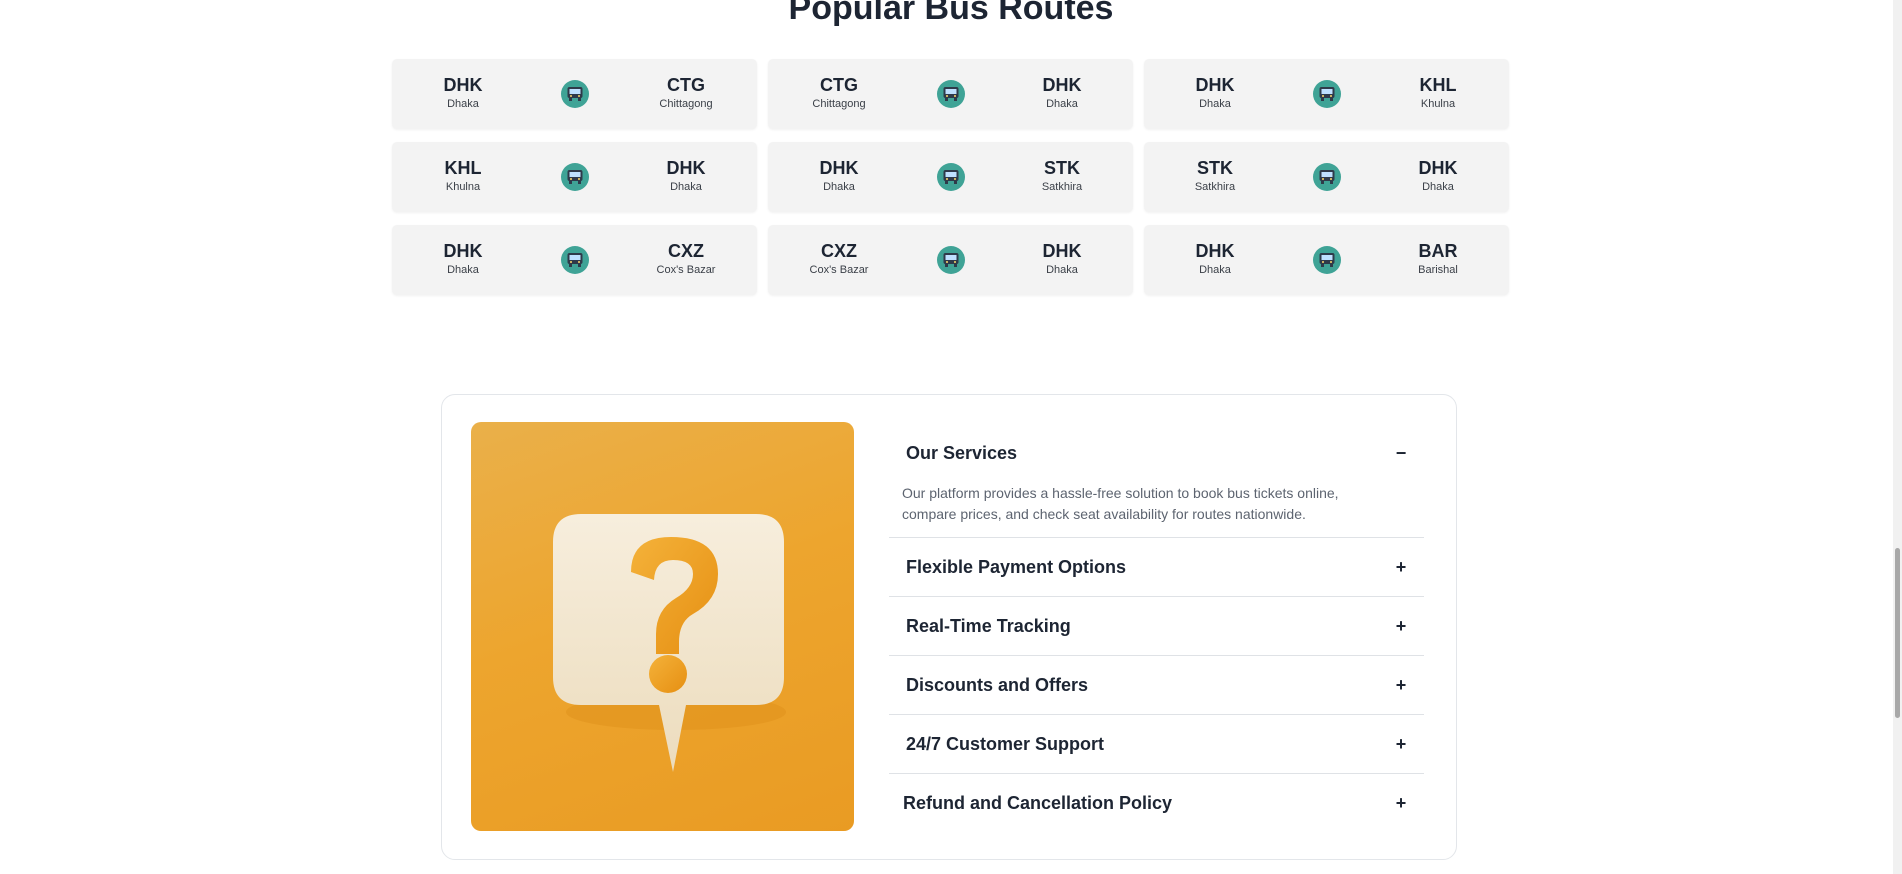  Describe the element at coordinates (997, 684) in the screenshot. I see `faq-question: Discounts and Offers` at that location.